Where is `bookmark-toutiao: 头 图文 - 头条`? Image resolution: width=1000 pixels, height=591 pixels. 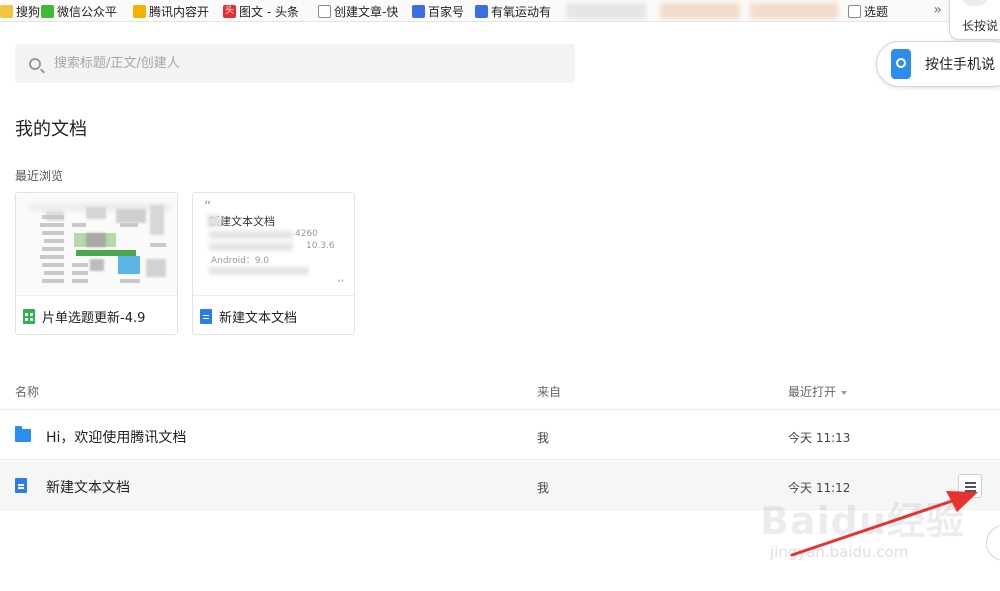
bookmark-toutiao: 头 图文 - 头条 is located at coordinates (261, 11).